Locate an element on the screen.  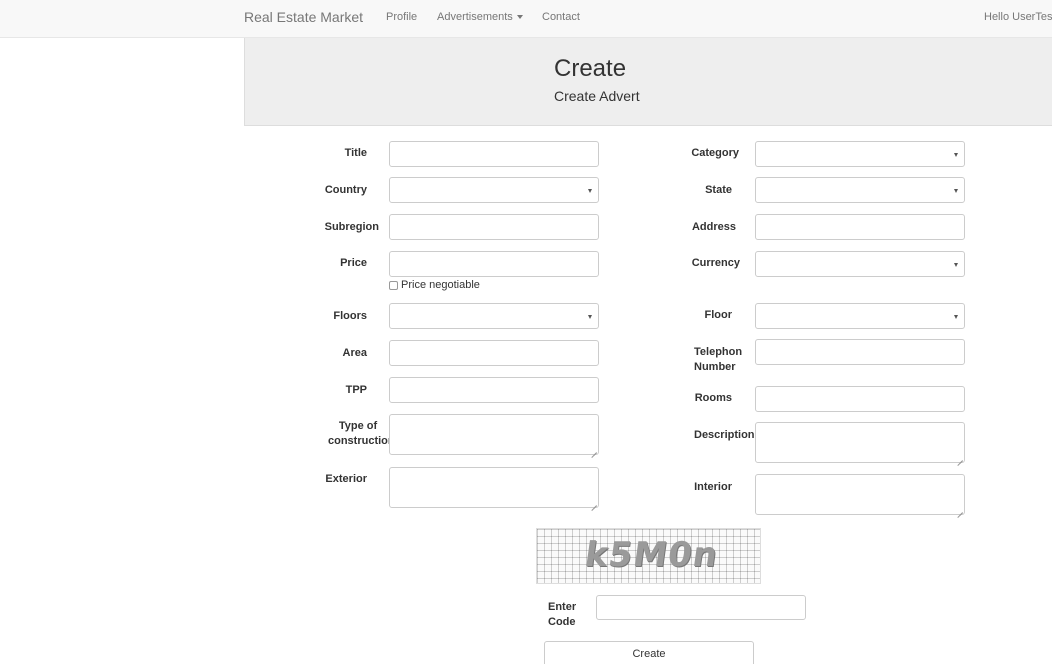
floor-label: Floor is located at coordinates (718, 315).